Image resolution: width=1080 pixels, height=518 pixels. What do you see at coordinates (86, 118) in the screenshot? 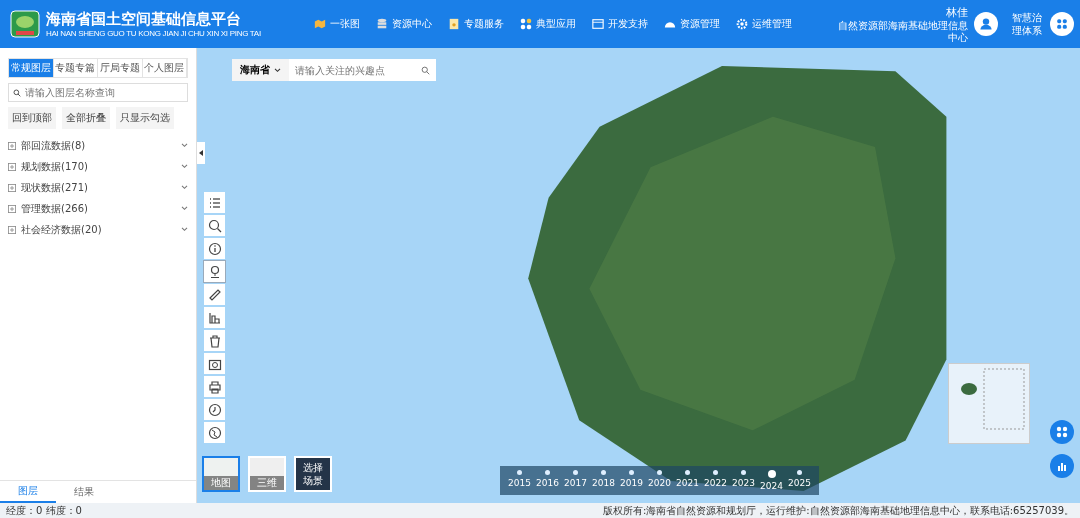
I see `layer-action-button: 全部折叠` at bounding box center [86, 118].